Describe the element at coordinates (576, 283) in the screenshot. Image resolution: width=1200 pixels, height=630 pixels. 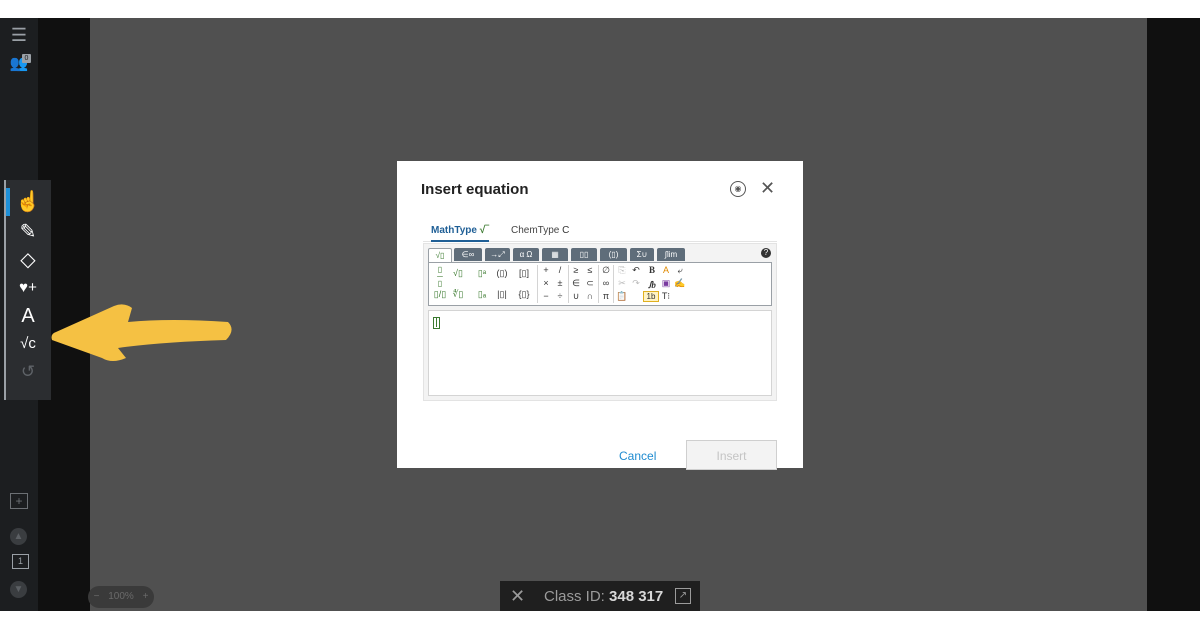
I see `element-of-symbol: ∈` at that location.